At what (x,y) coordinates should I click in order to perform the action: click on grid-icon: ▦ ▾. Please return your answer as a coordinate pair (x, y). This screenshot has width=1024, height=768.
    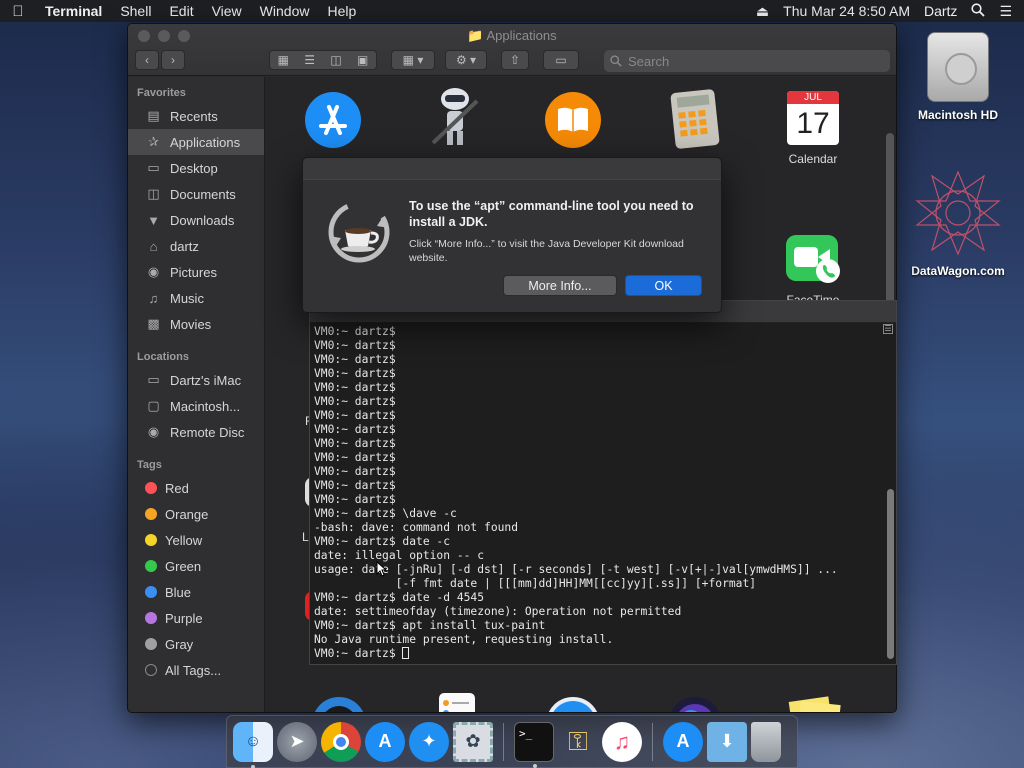
    Looking at the image, I should click on (413, 60).